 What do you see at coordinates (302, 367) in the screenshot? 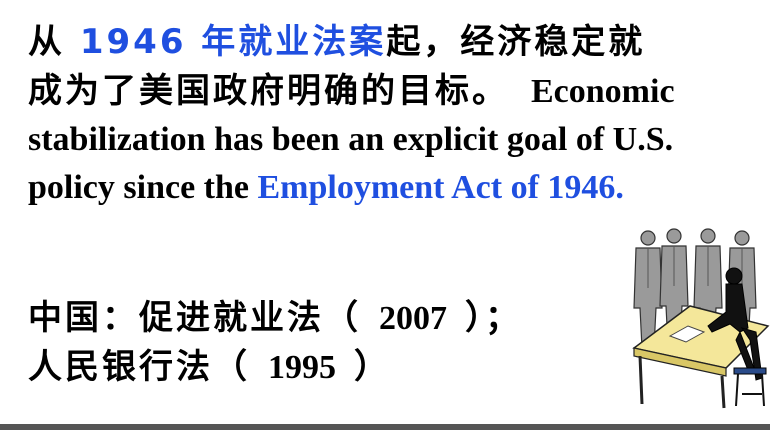
I see `text-year-1995: 1995` at bounding box center [302, 367].